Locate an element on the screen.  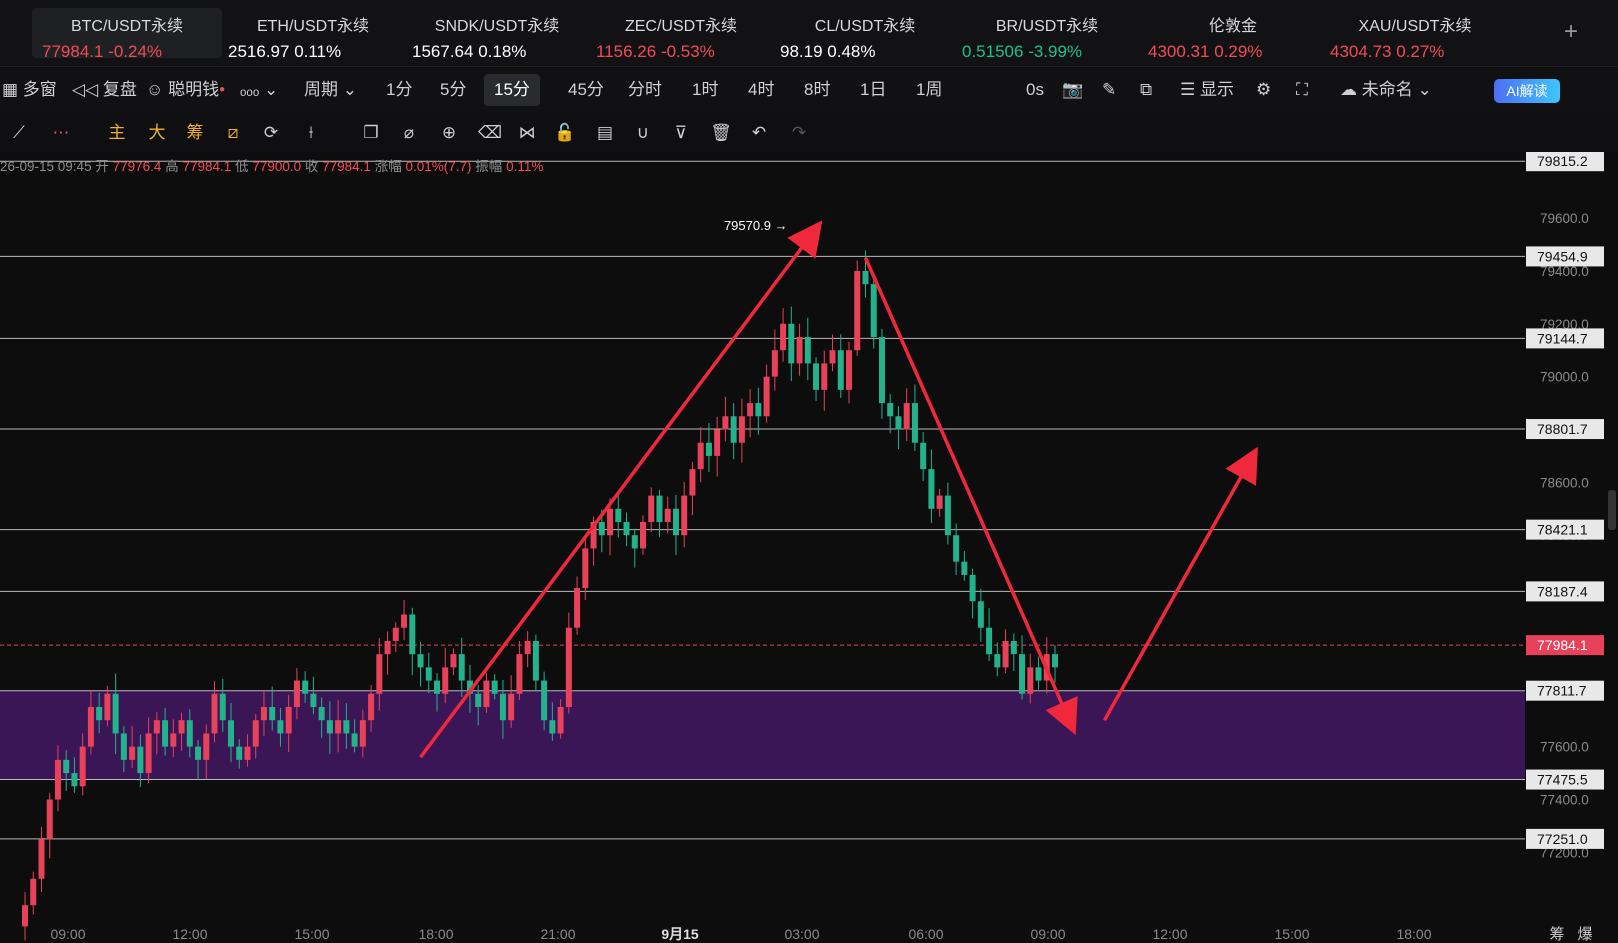
pattern-icon: ⋈ is located at coordinates (527, 133).